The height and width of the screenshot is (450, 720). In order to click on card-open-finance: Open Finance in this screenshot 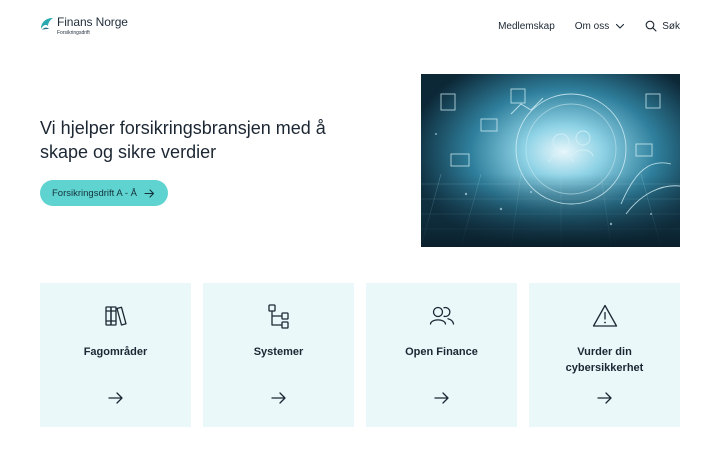, I will do `click(441, 355)`.